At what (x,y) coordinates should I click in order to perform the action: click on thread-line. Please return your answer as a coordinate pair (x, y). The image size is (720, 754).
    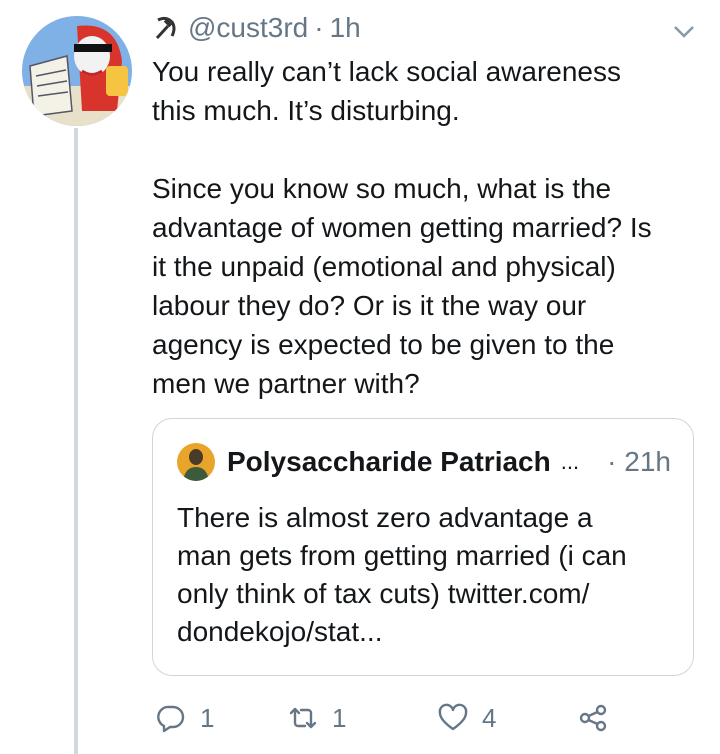
    Looking at the image, I should click on (76, 441).